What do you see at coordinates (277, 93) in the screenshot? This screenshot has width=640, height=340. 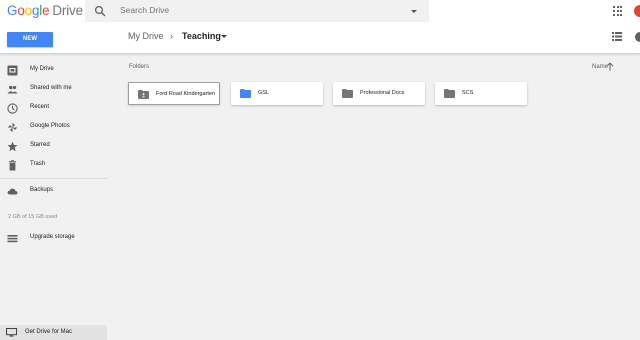 I see `folder-card: GSL` at bounding box center [277, 93].